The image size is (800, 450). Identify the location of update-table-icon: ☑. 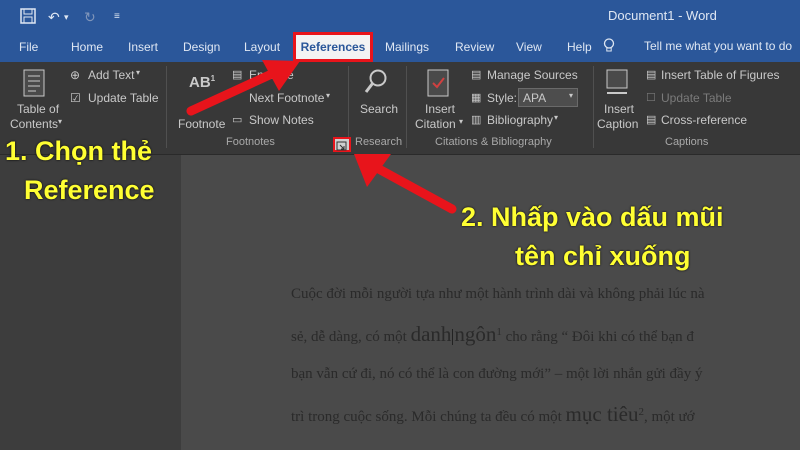
(75, 98).